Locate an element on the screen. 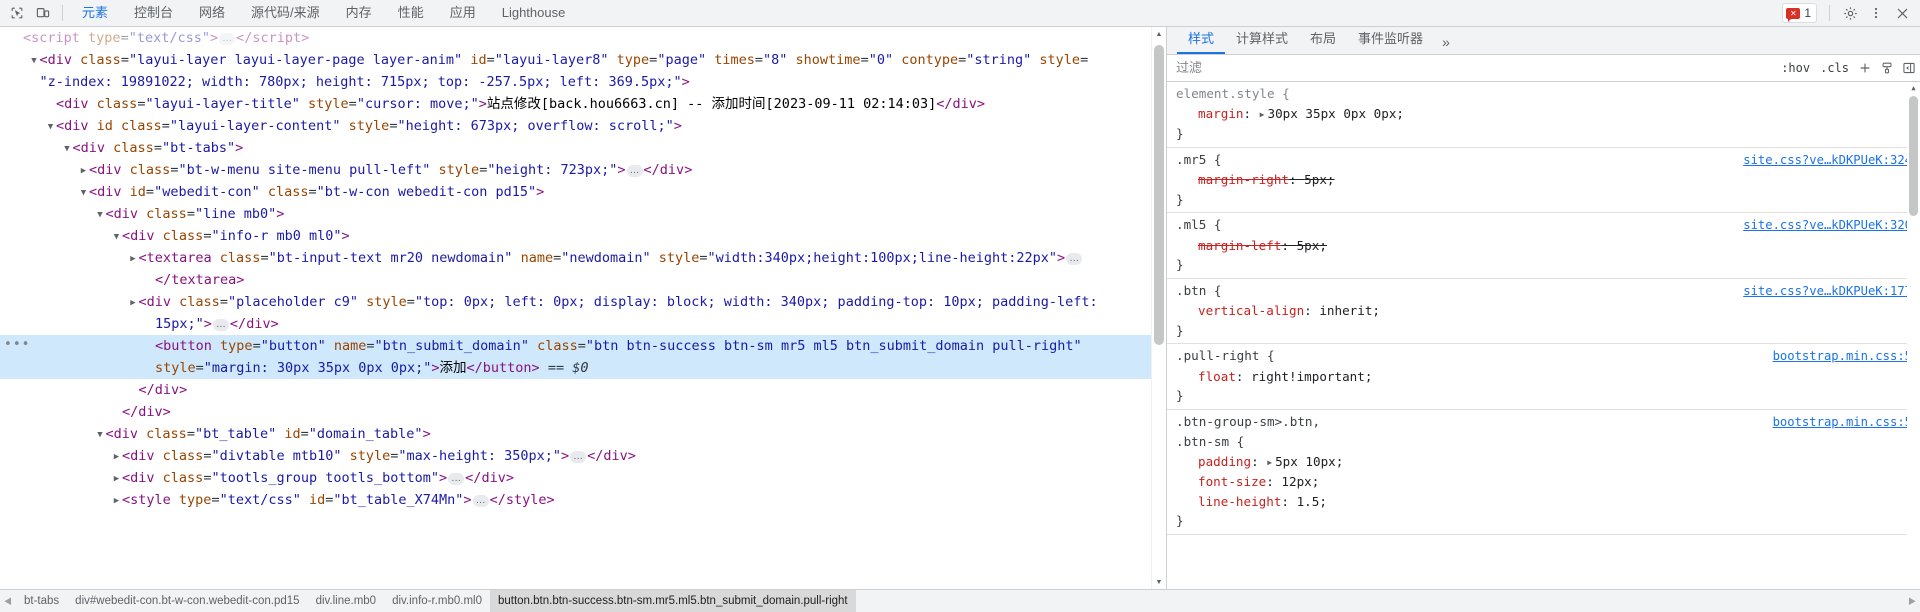  css-property-name: padding is located at coordinates (1224, 461).